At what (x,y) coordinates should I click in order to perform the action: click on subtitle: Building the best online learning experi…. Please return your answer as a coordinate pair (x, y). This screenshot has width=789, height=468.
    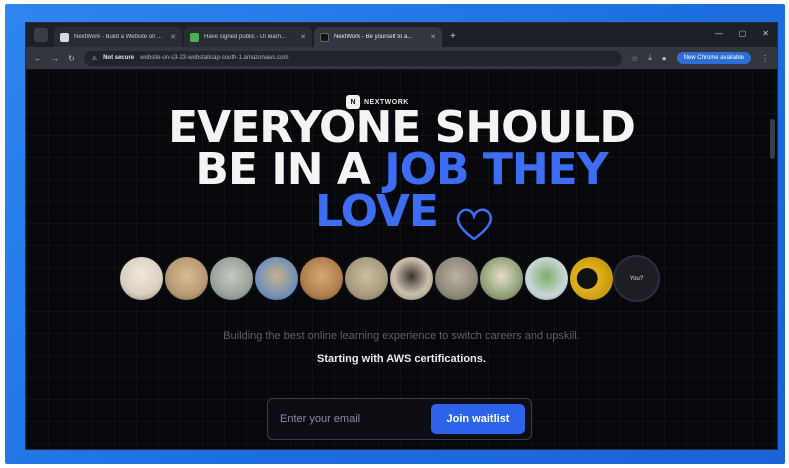
    Looking at the image, I should click on (401, 336).